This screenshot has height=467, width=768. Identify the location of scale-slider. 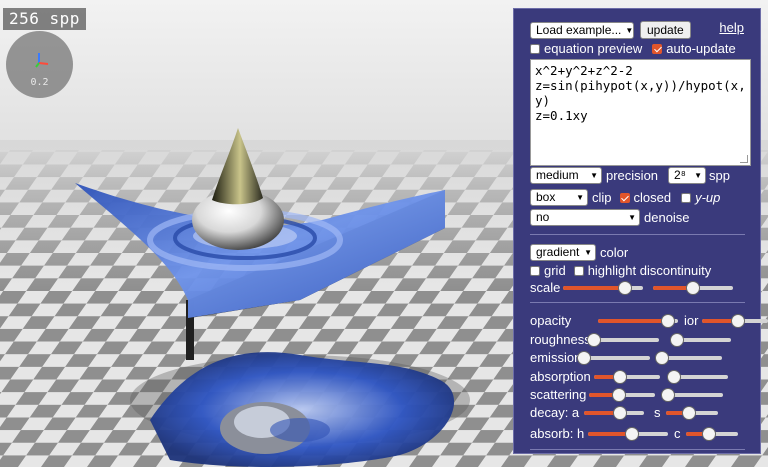
(603, 287).